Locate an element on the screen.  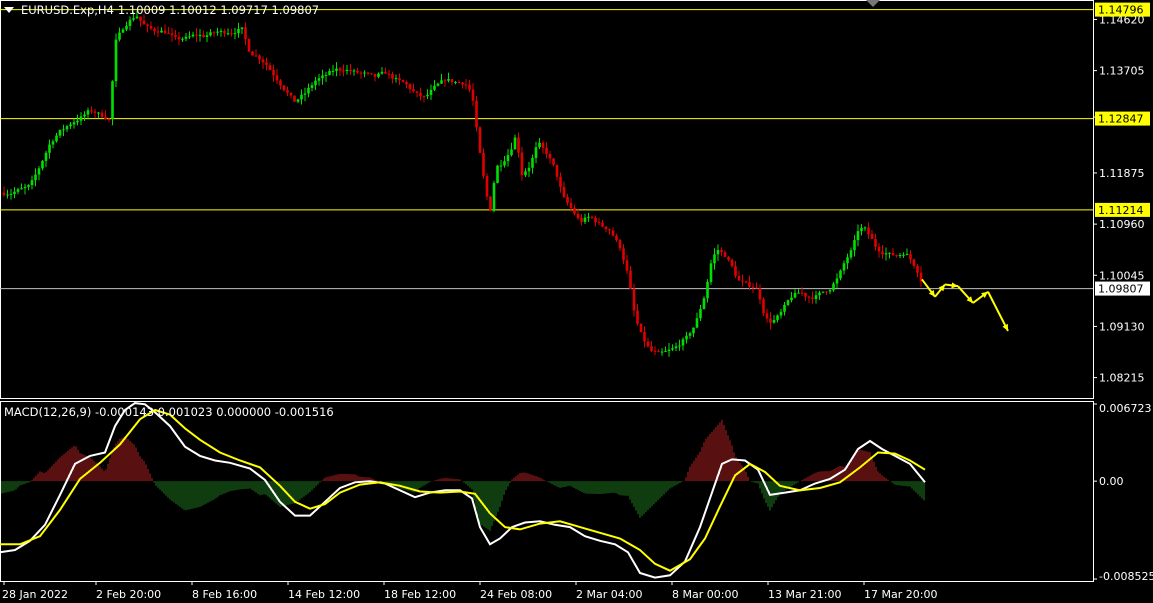
level-price-label: 1.12847 is located at coordinates (1121, 119).